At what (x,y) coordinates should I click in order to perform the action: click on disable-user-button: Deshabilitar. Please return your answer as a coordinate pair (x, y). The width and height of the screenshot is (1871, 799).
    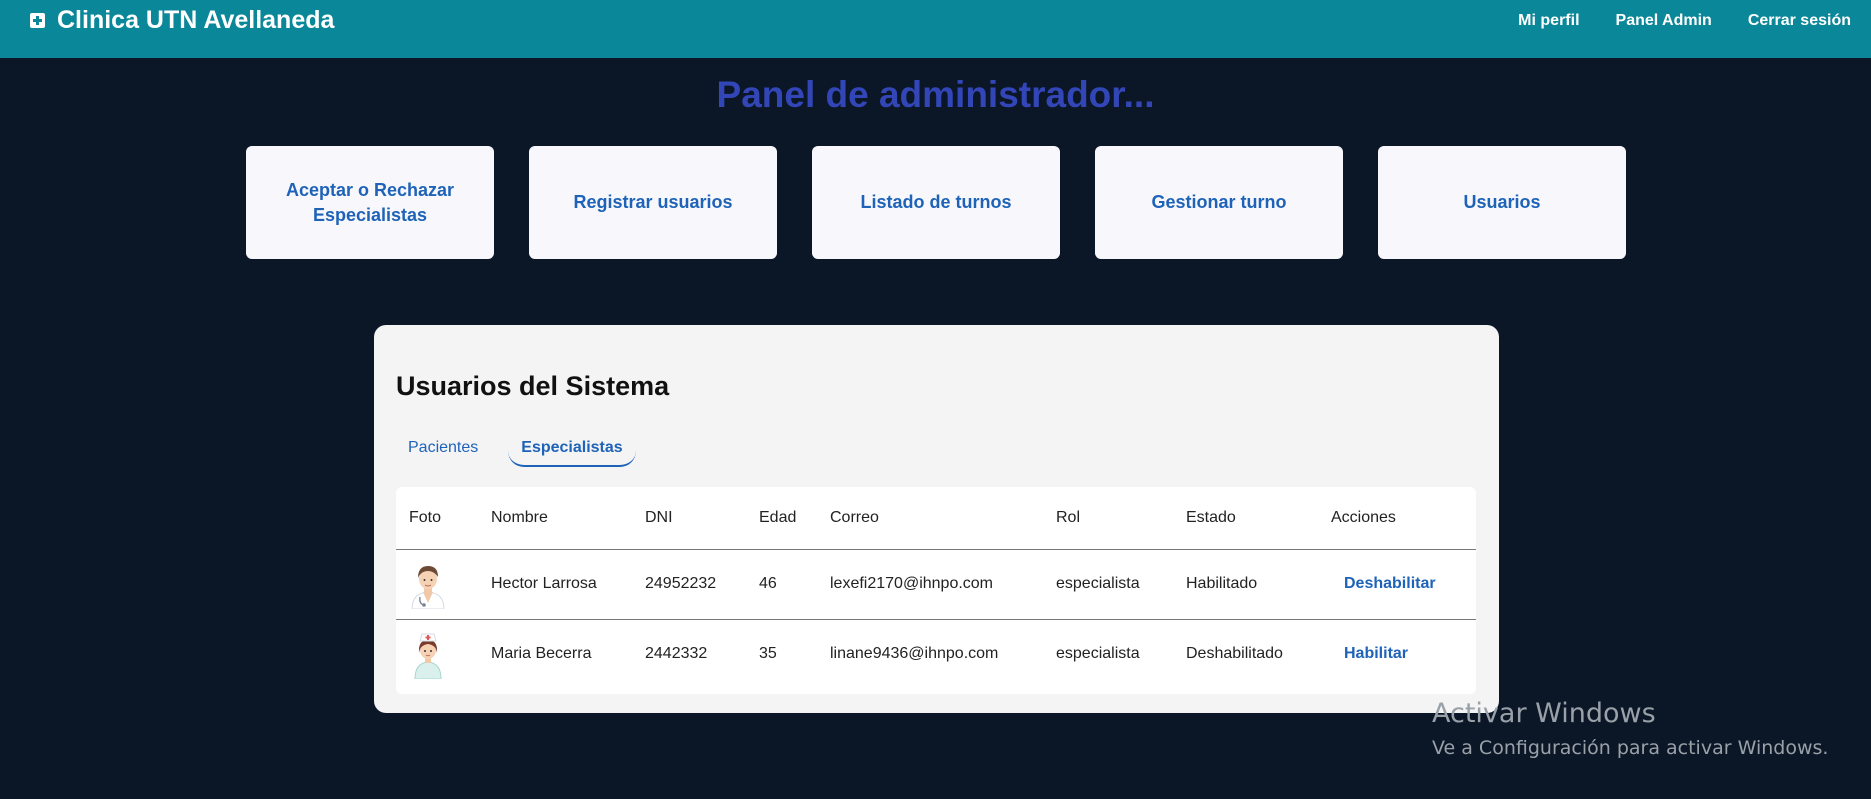
    Looking at the image, I should click on (1383, 583).